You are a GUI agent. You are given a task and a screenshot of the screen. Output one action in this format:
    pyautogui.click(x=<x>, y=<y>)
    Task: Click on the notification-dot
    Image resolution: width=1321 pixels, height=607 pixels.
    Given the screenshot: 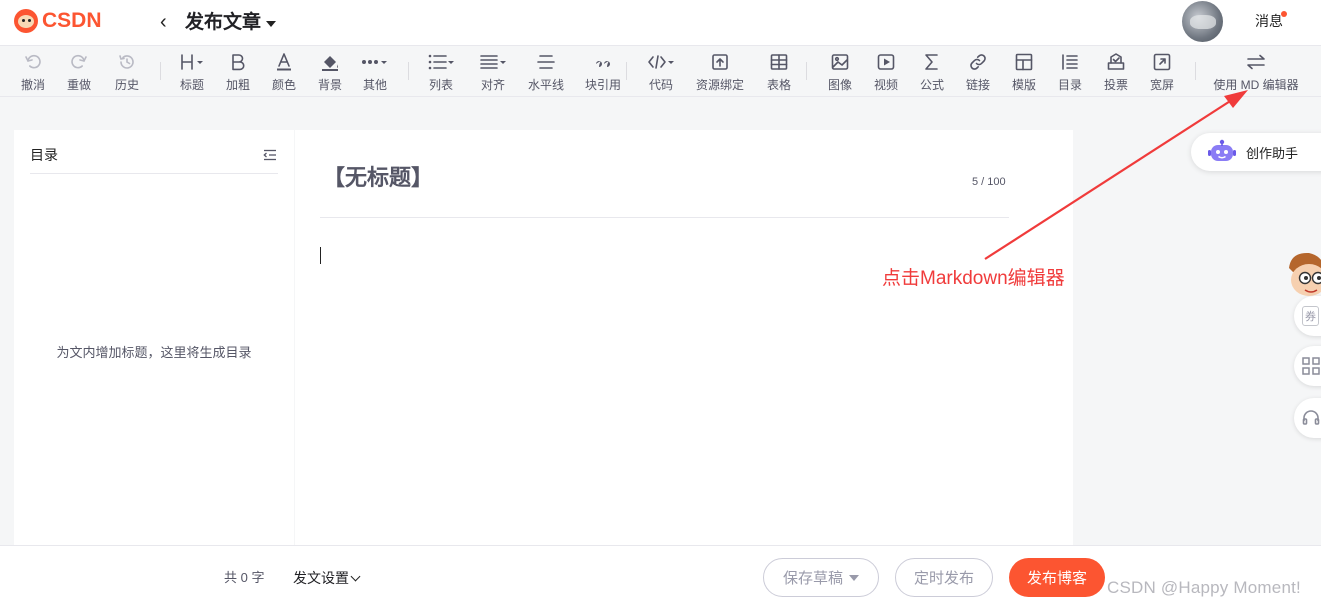 What is the action you would take?
    pyautogui.click(x=1284, y=14)
    